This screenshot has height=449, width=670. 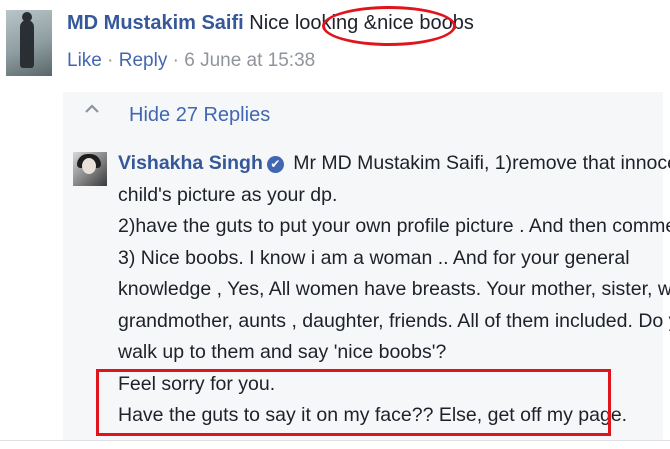 I want to click on divider, so click(x=335, y=440).